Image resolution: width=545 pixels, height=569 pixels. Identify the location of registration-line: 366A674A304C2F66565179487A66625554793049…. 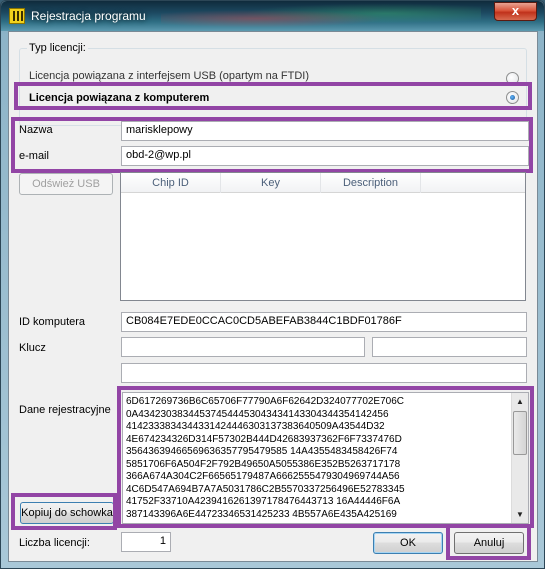
(263, 476).